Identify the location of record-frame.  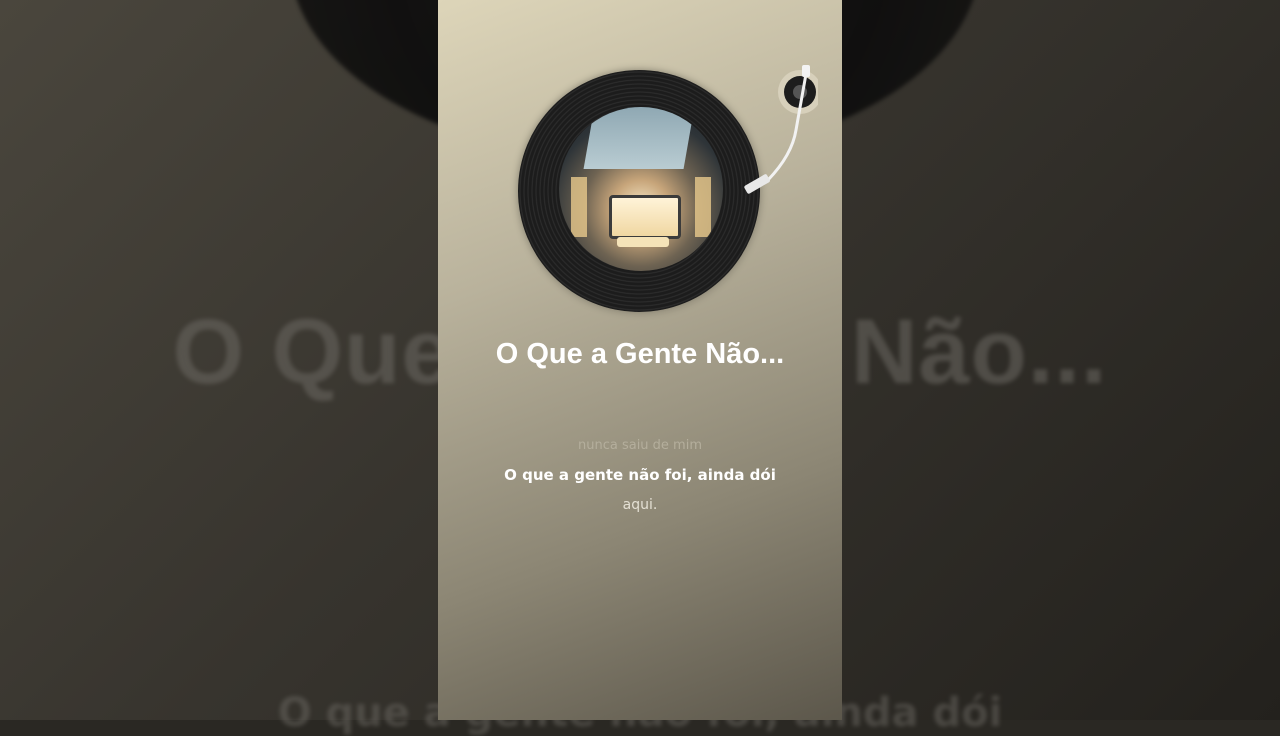
(639, 191).